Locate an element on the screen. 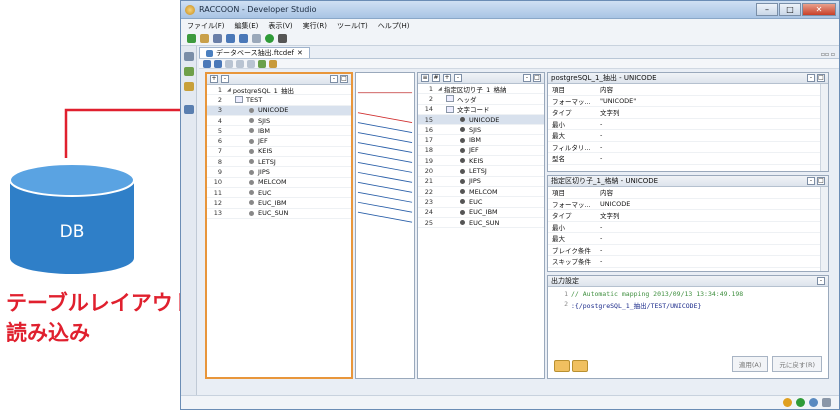 The width and height of the screenshot is (840, 410). props-top-maximize-icon: □ is located at coordinates (821, 78).